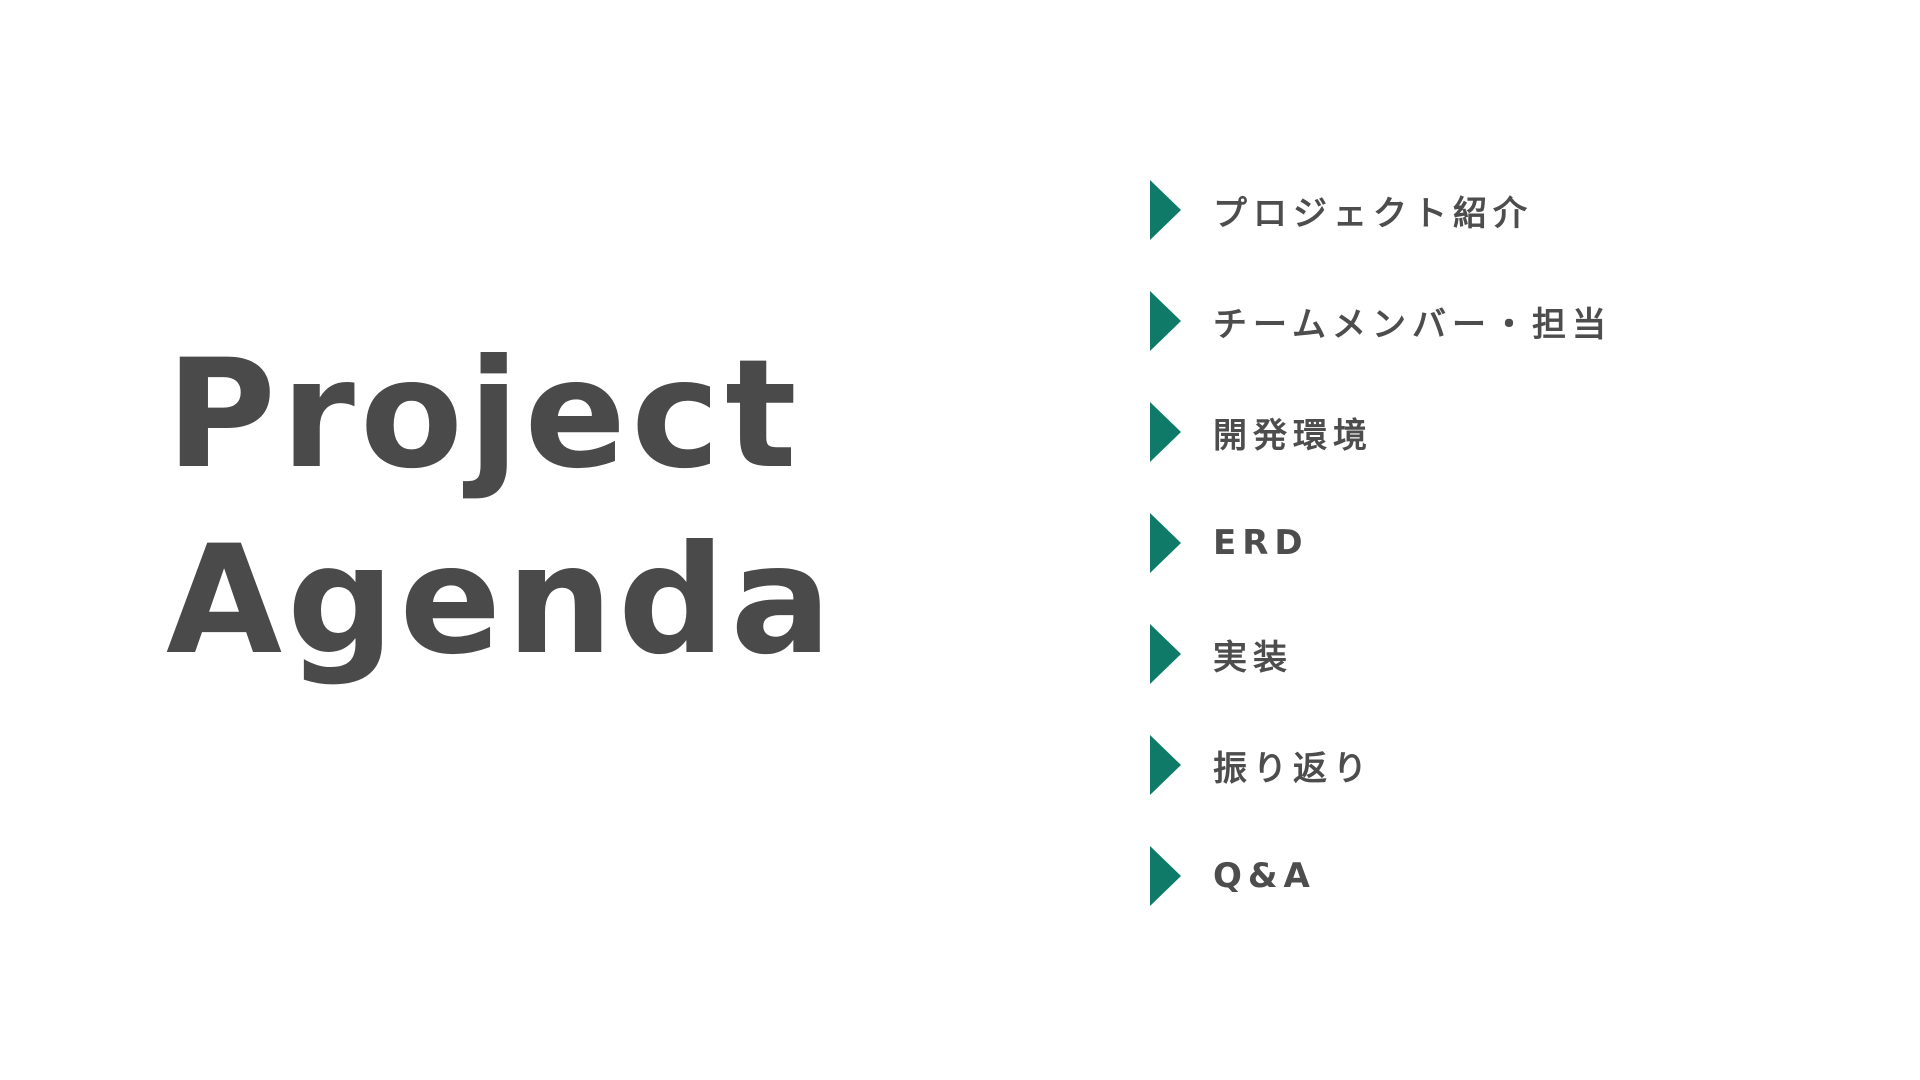  I want to click on agenda-item-implementation: 実装, so click(1381, 654).